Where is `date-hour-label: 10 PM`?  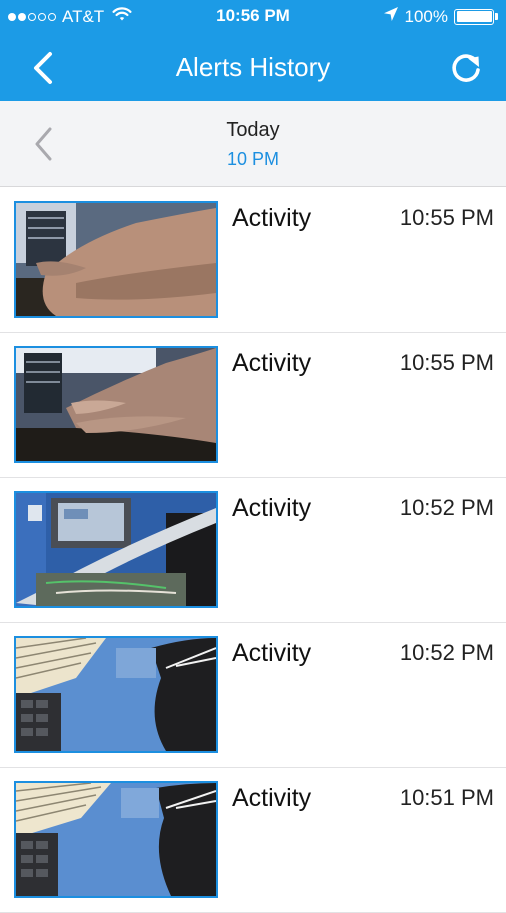 date-hour-label: 10 PM is located at coordinates (253, 159).